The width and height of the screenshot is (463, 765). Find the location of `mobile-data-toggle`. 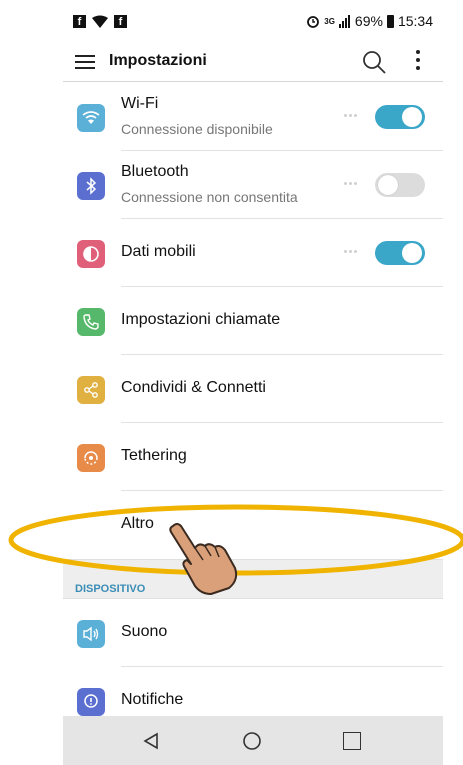

mobile-data-toggle is located at coordinates (400, 253).